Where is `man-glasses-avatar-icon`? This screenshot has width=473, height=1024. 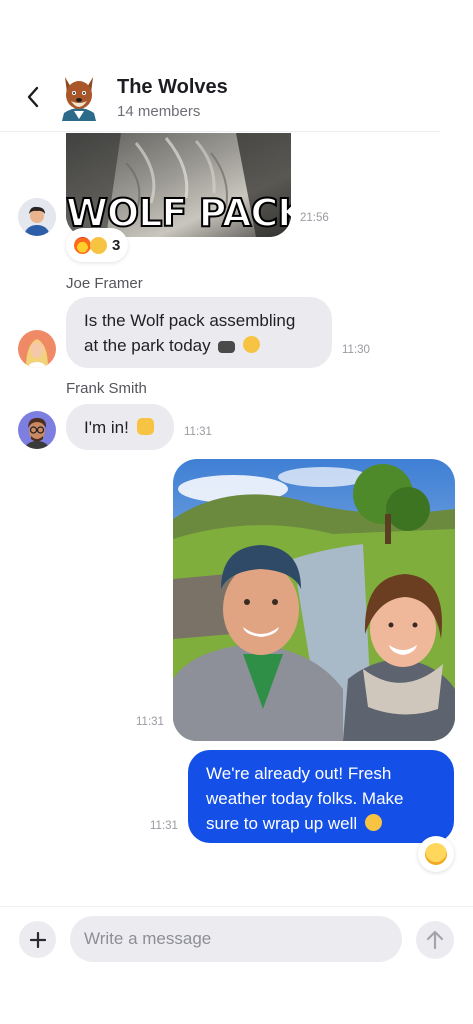
man-glasses-avatar-icon is located at coordinates (37, 430).